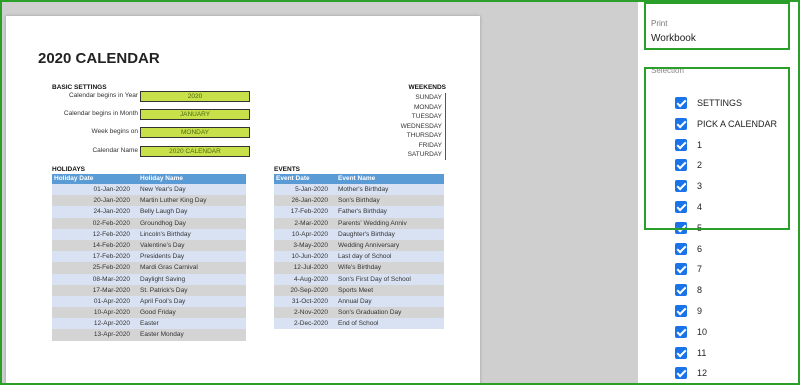 The image size is (800, 385). Describe the element at coordinates (68, 169) in the screenshot. I see `holidays-heading: HOLIDAYS` at that location.